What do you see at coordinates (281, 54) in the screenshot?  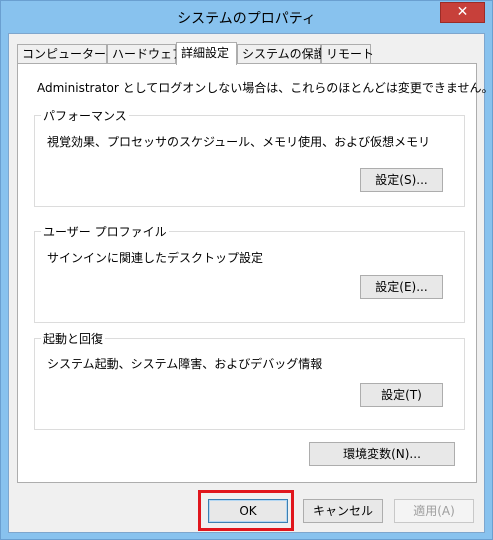 I see `tab-system-protection: システムの保護` at bounding box center [281, 54].